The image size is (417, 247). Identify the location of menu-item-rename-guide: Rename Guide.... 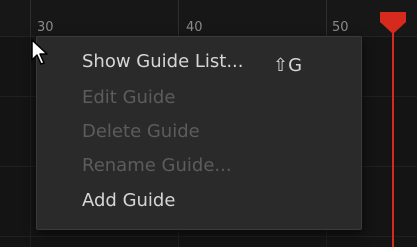
(157, 166).